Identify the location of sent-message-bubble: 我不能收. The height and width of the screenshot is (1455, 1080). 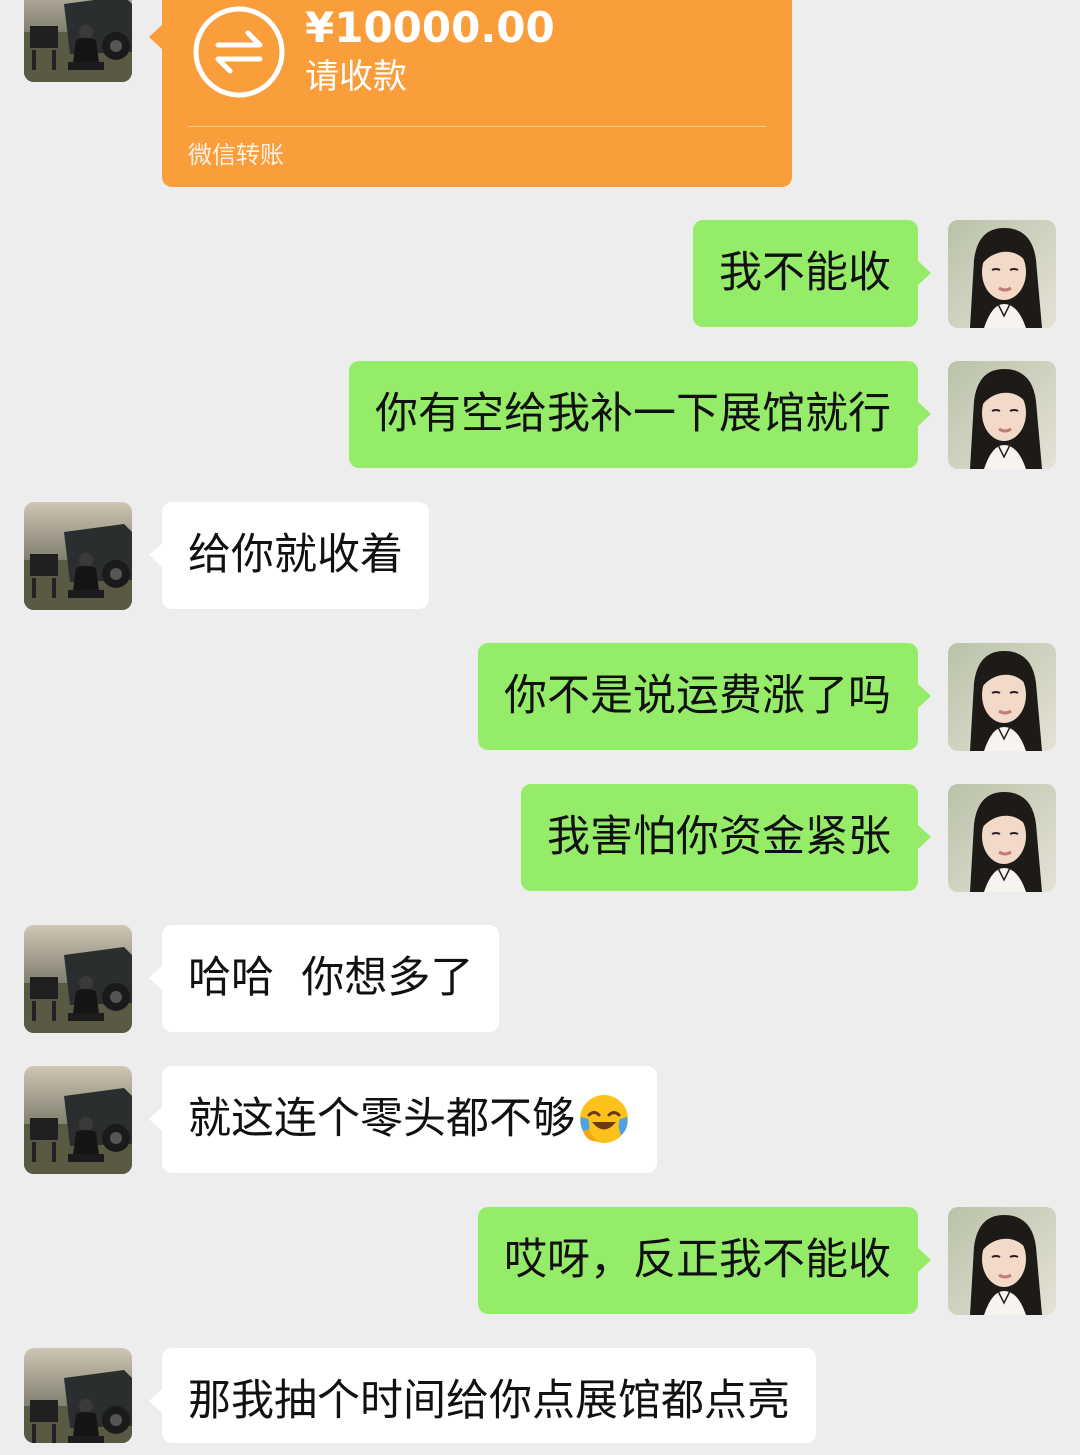
(812, 273).